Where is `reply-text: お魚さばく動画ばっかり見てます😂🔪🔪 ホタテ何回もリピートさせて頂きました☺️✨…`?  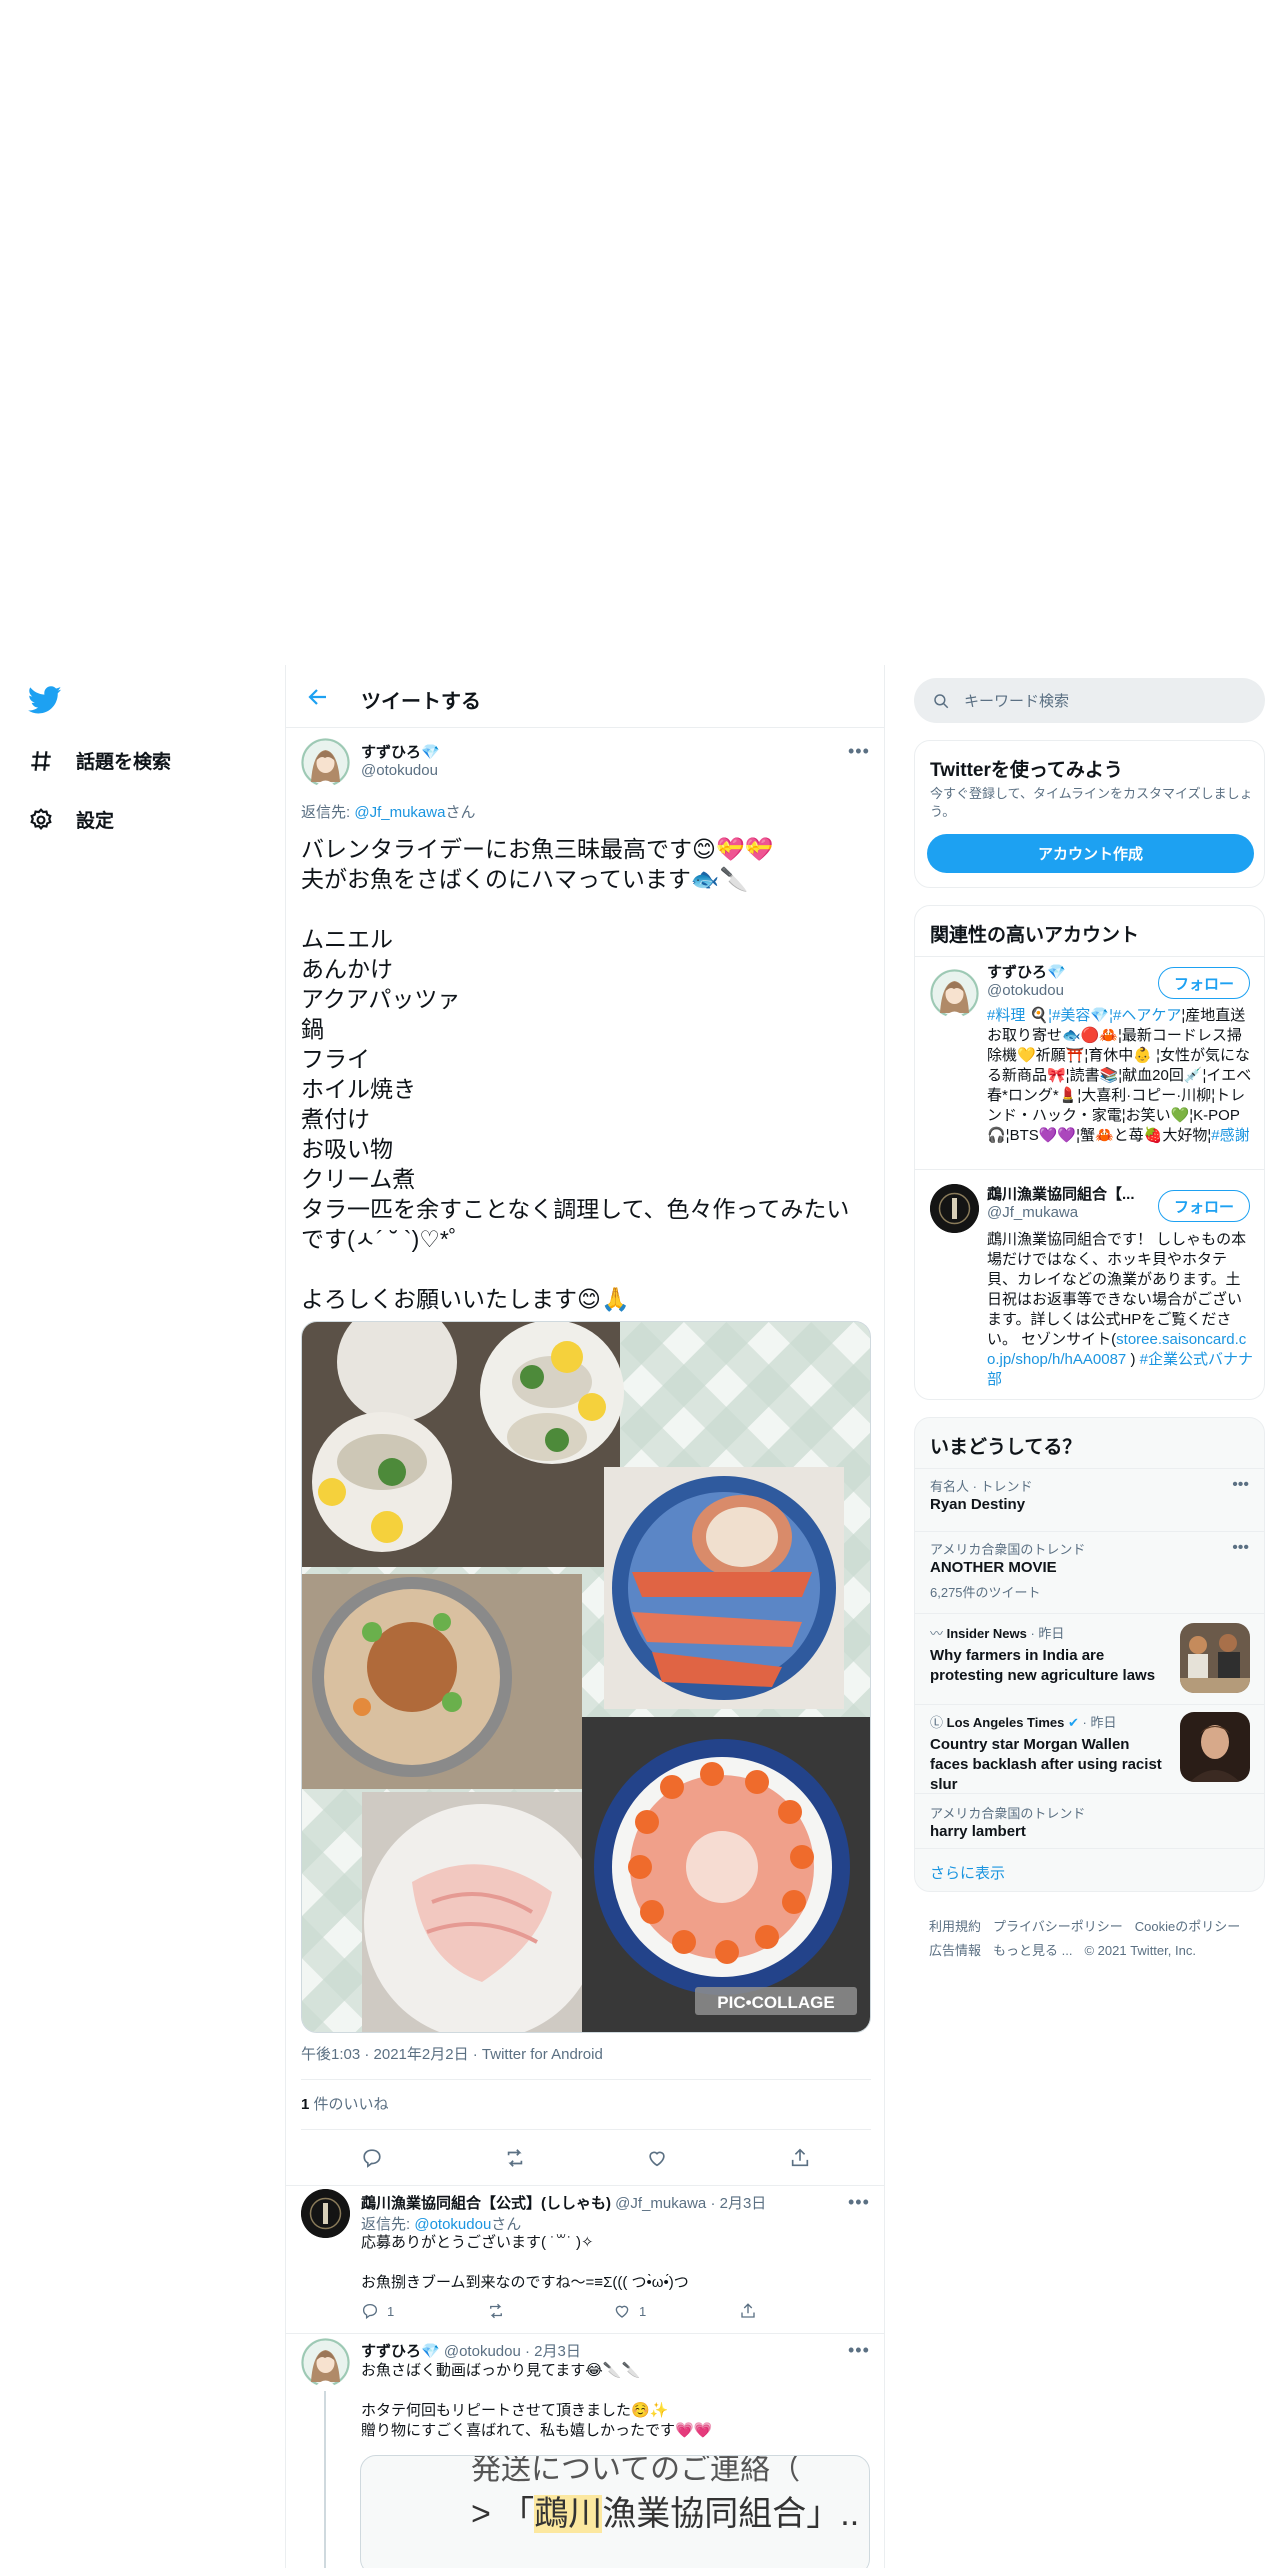 reply-text: お魚さばく動画ばっかり見てます😂🔪🔪 ホタテ何回もリピートさせて頂きました☺️✨… is located at coordinates (537, 2400).